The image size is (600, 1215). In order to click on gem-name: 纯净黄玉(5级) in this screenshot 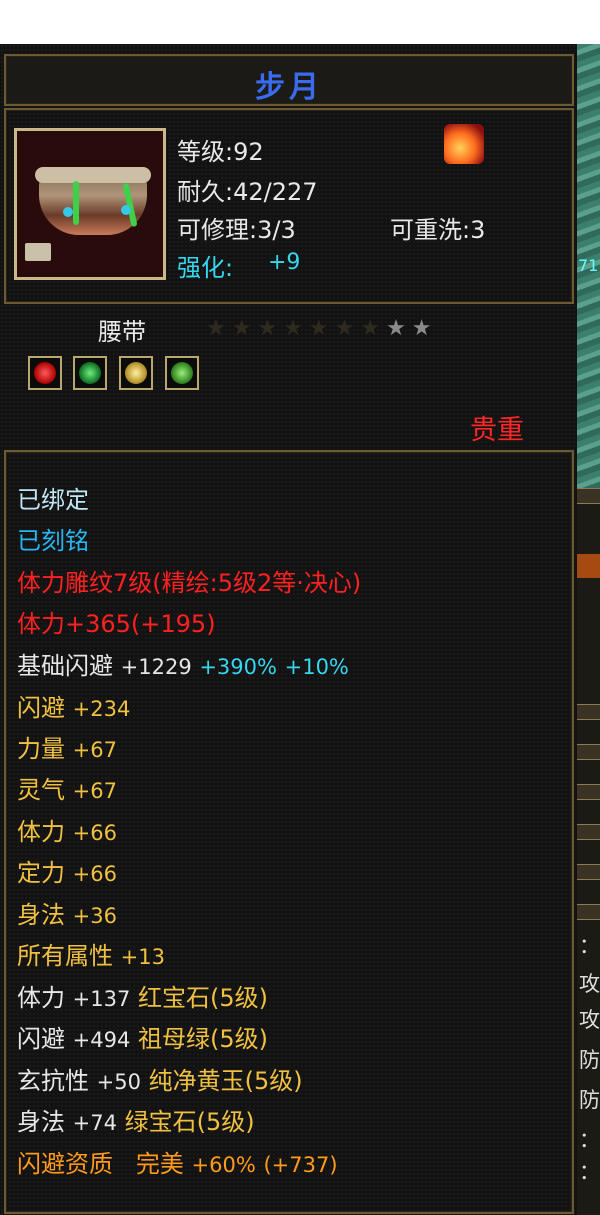, I will do `click(225, 1081)`.